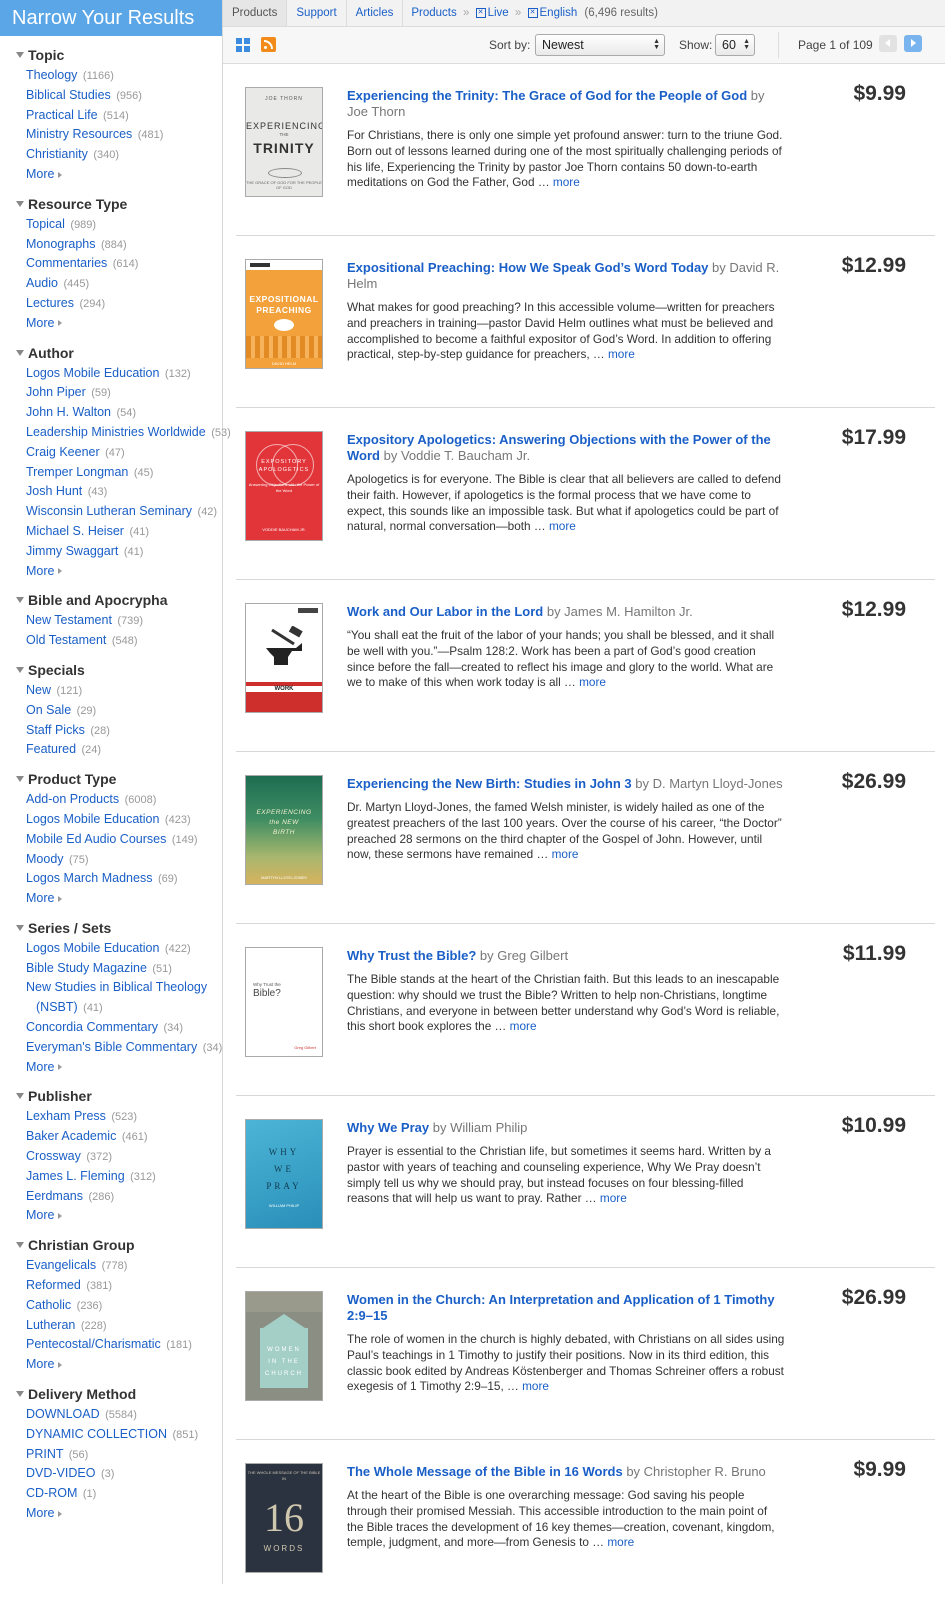 The width and height of the screenshot is (945, 1611). What do you see at coordinates (111, 949) in the screenshot?
I see `facet-item: Logos Mobile Education (422)` at bounding box center [111, 949].